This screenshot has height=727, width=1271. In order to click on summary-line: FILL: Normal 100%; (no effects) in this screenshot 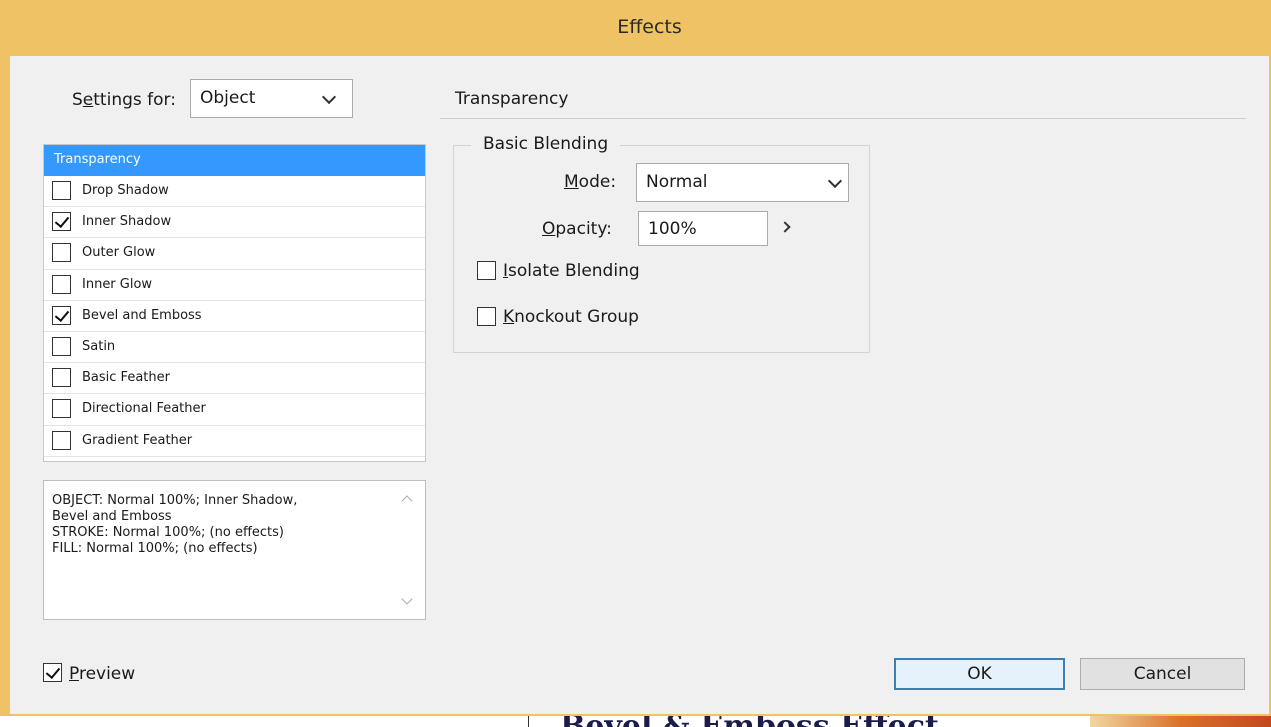, I will do `click(155, 548)`.